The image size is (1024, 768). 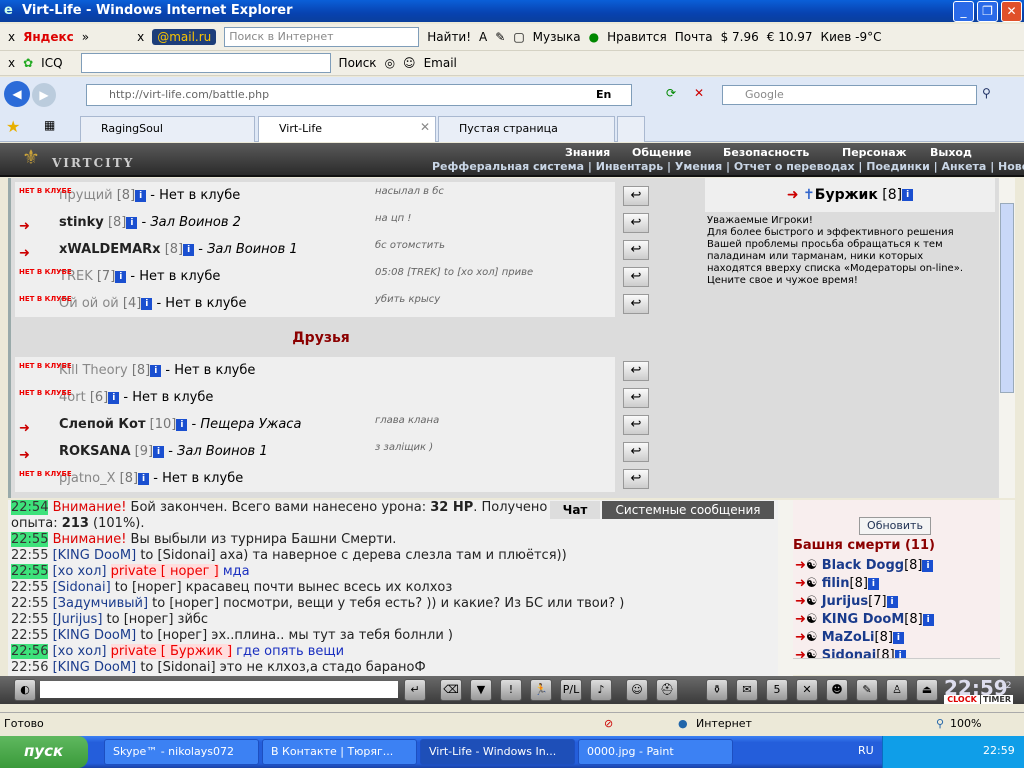 What do you see at coordinates (927, 690) in the screenshot?
I see `exit-icon: ⏏` at bounding box center [927, 690].